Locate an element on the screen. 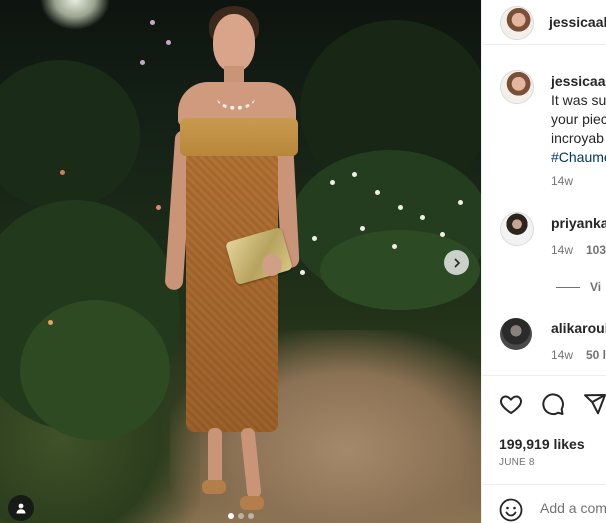 This screenshot has height=523, width=606. chevron-right-icon is located at coordinates (456, 262).